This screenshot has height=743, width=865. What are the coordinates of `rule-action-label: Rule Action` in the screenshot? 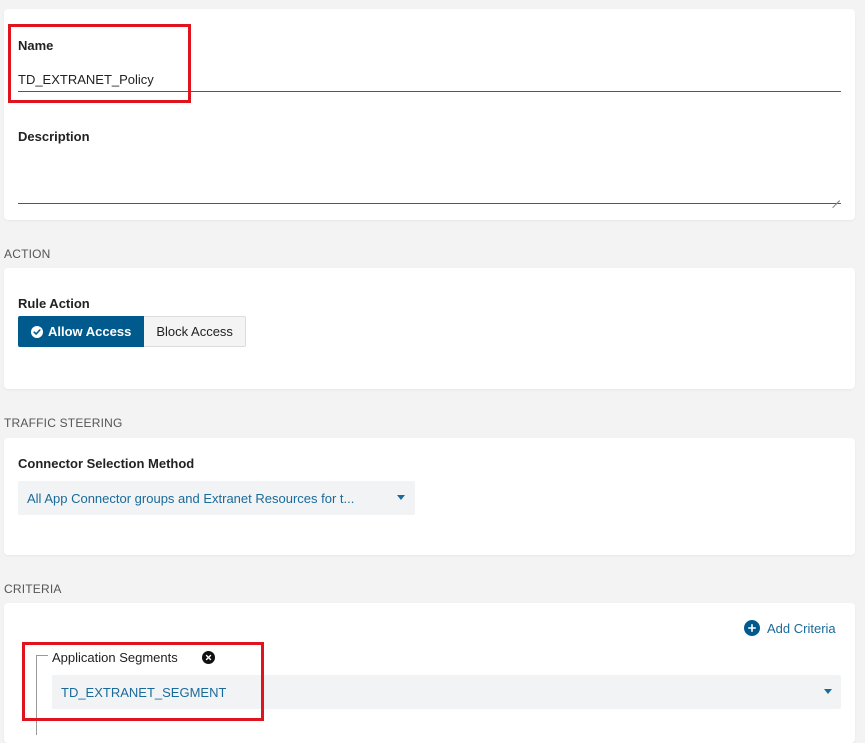 It's located at (54, 303).